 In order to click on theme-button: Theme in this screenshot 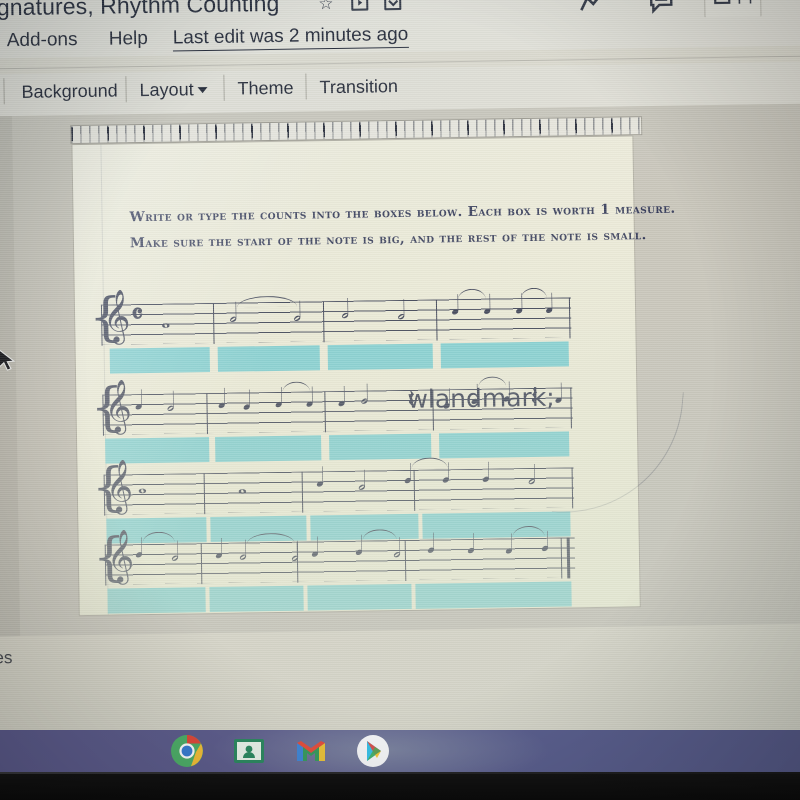, I will do `click(265, 89)`.